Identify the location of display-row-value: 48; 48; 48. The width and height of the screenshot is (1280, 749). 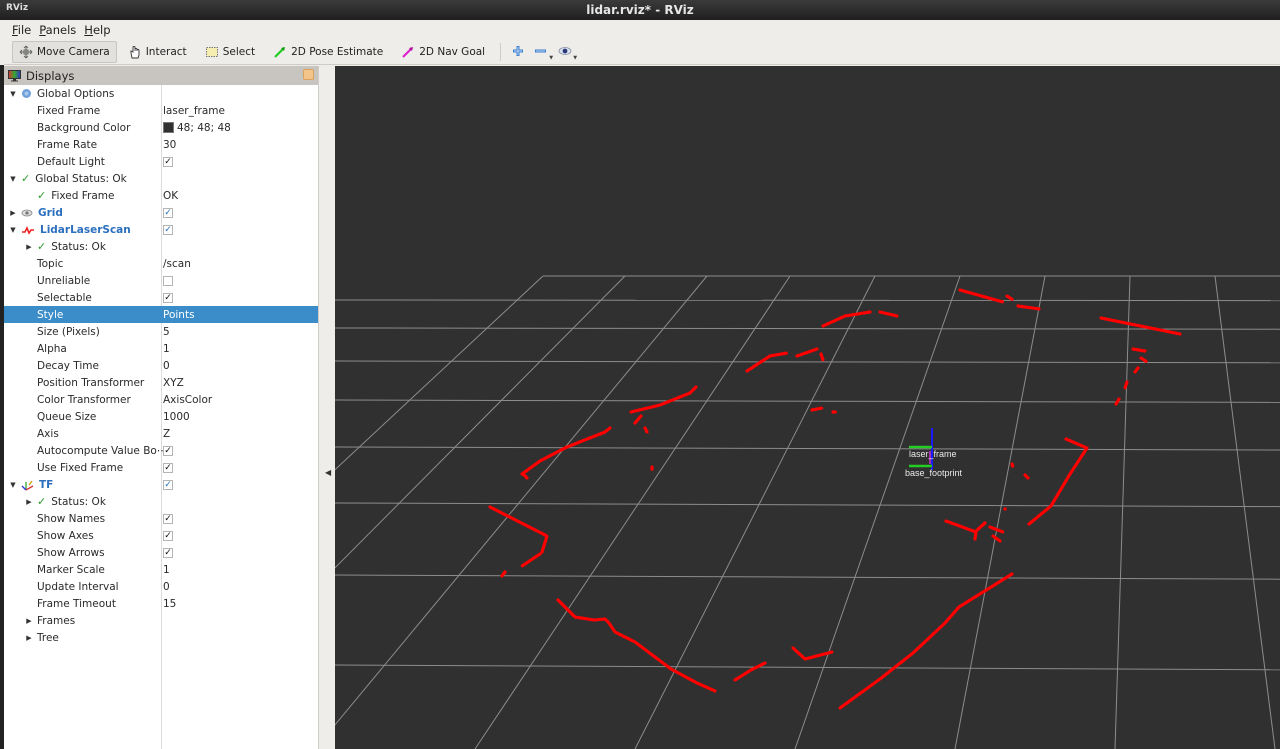
(204, 128).